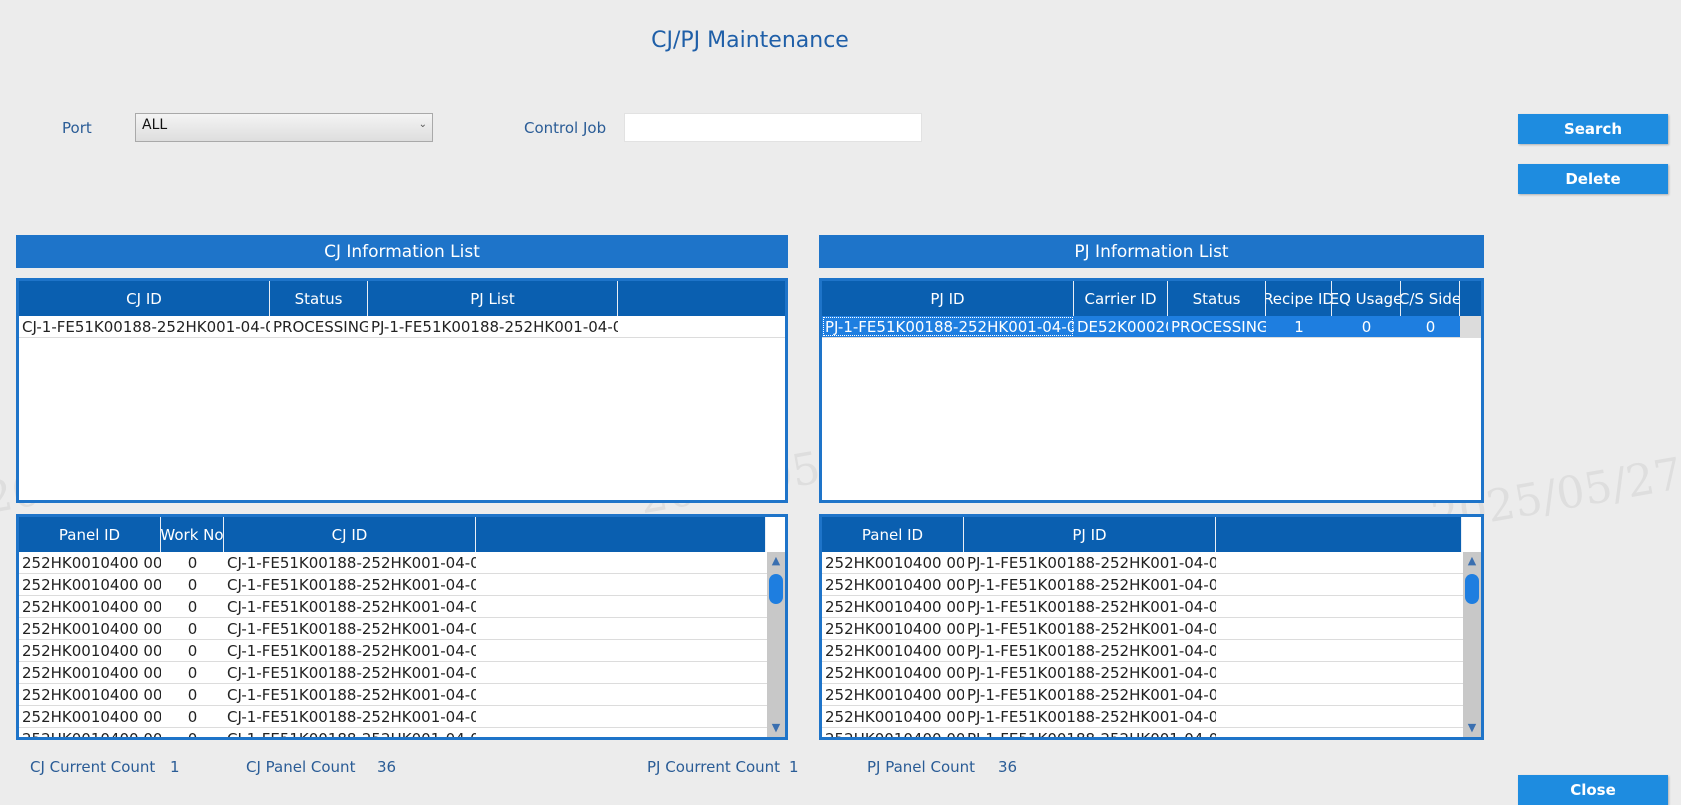  Describe the element at coordinates (91, 606) in the screenshot. I see `table-cell: 252HK0010400 003` at that location.